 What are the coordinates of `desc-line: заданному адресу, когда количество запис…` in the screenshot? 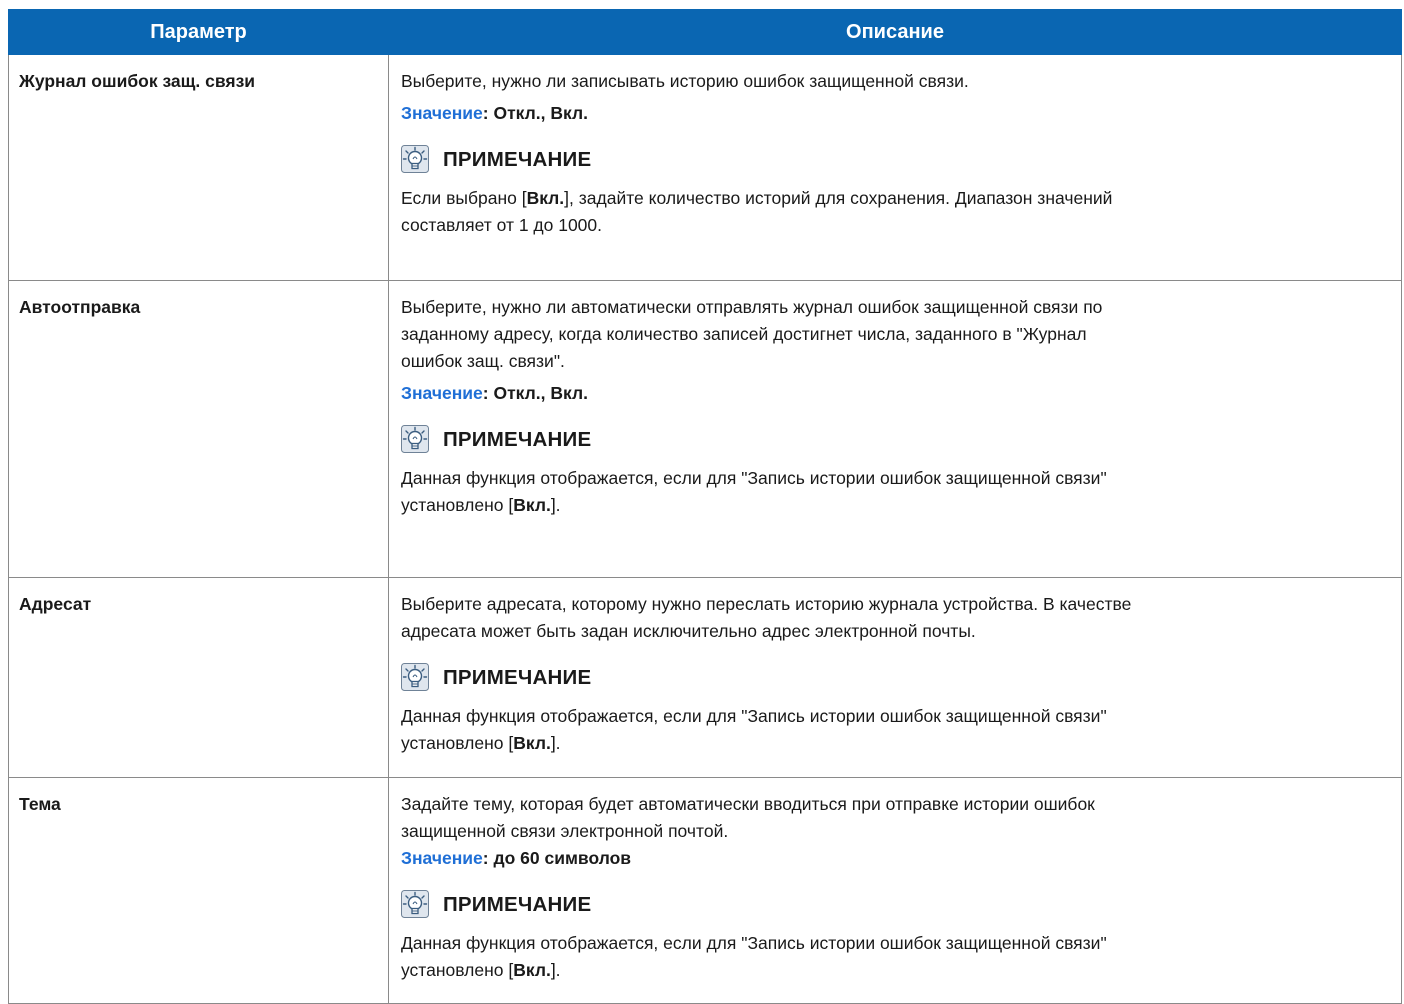 It's located at (744, 334).